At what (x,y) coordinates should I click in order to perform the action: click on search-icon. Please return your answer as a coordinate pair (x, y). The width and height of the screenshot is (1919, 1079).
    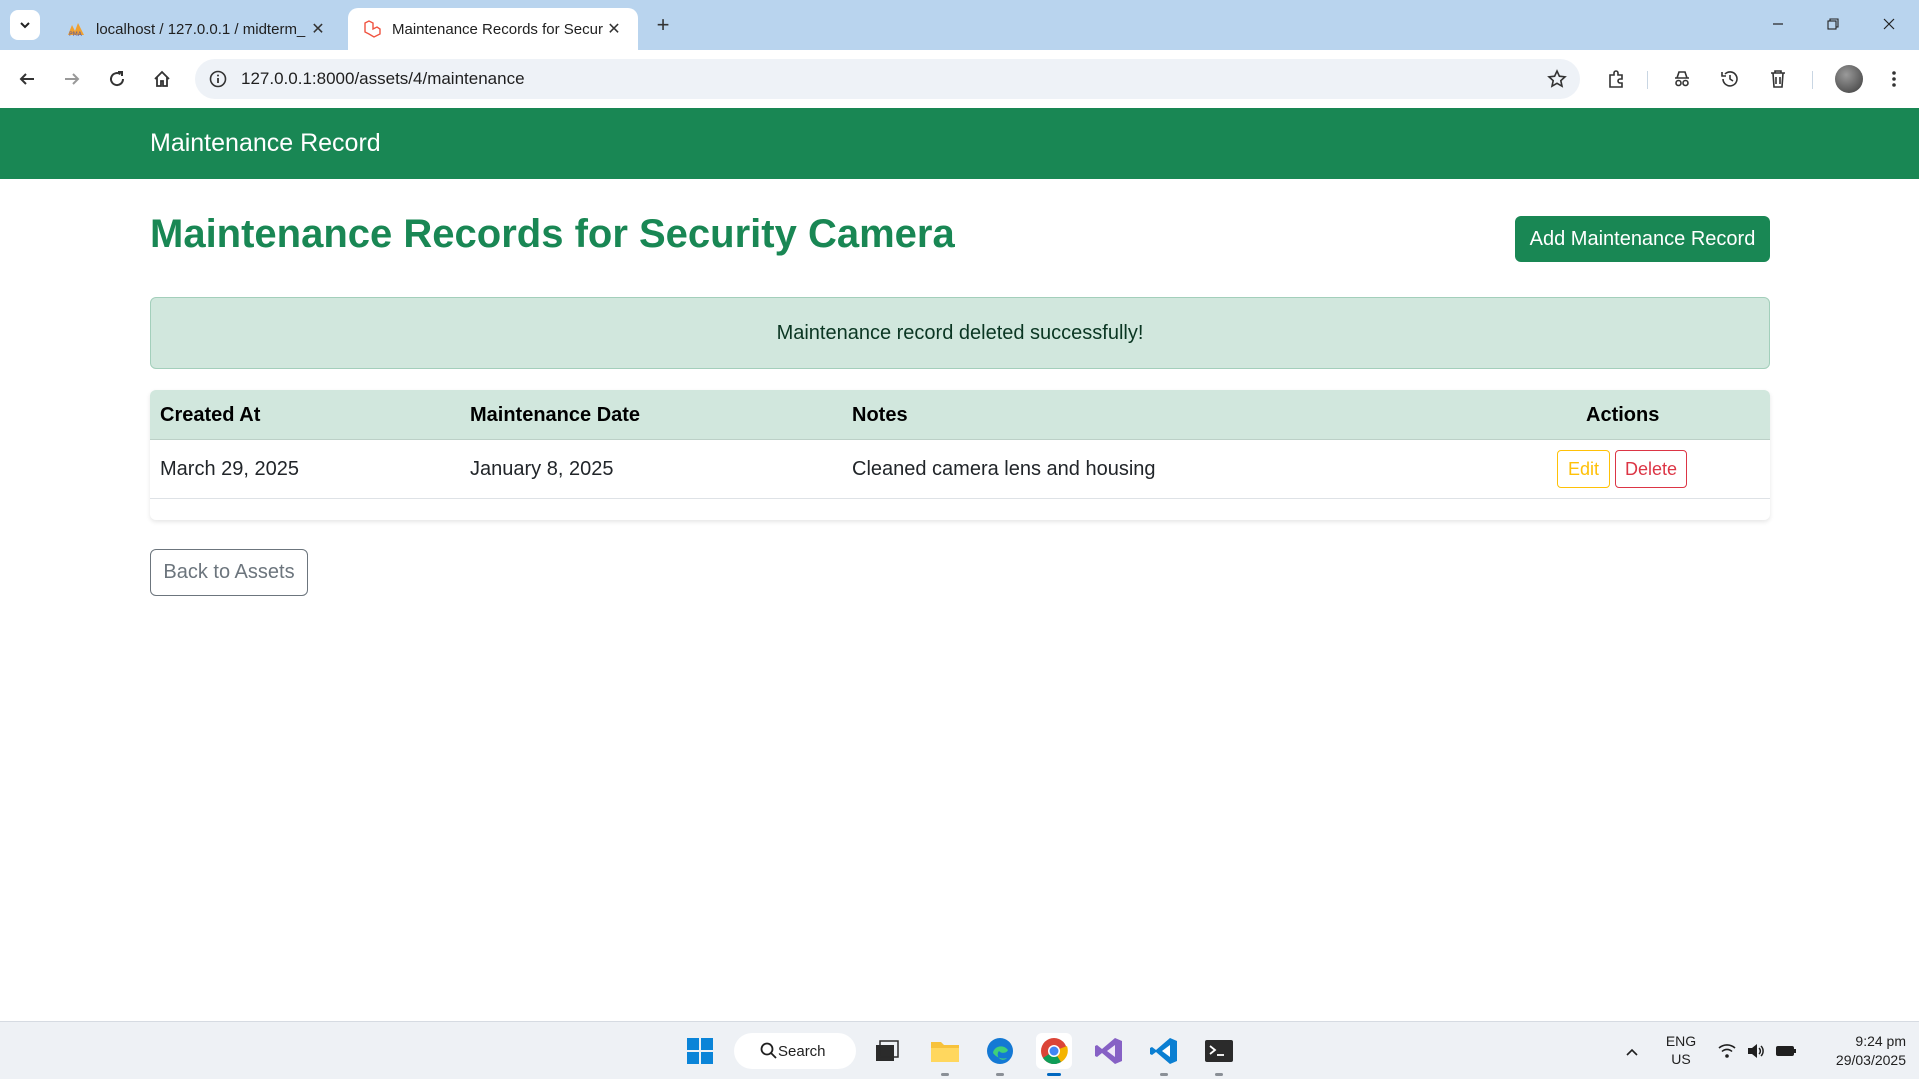
    Looking at the image, I should click on (768, 1050).